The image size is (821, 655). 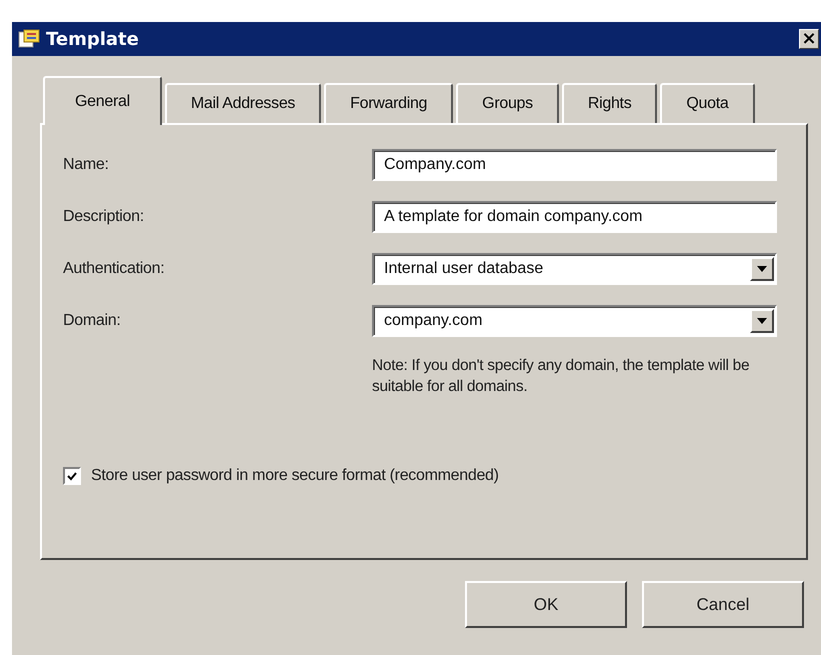 What do you see at coordinates (295, 476) in the screenshot?
I see `checkbox-label: Store user password in more secure format (recommended)` at bounding box center [295, 476].